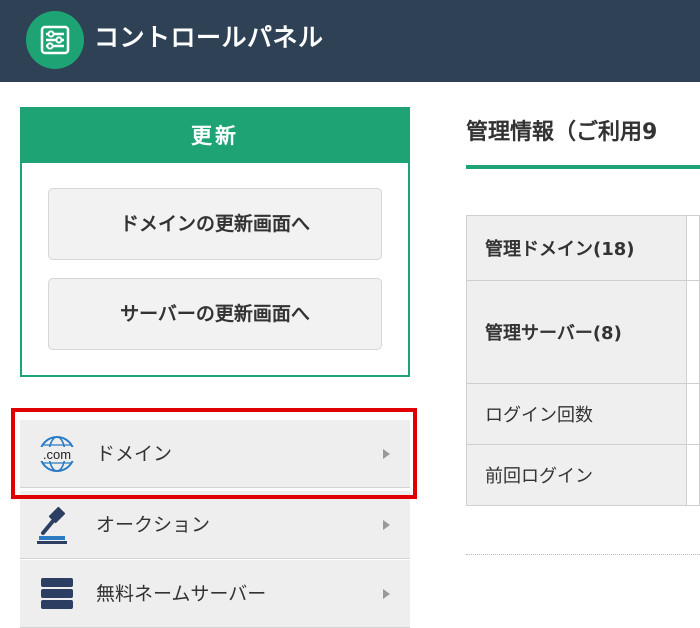  I want to click on table-row: ログイン回数, so click(583, 414).